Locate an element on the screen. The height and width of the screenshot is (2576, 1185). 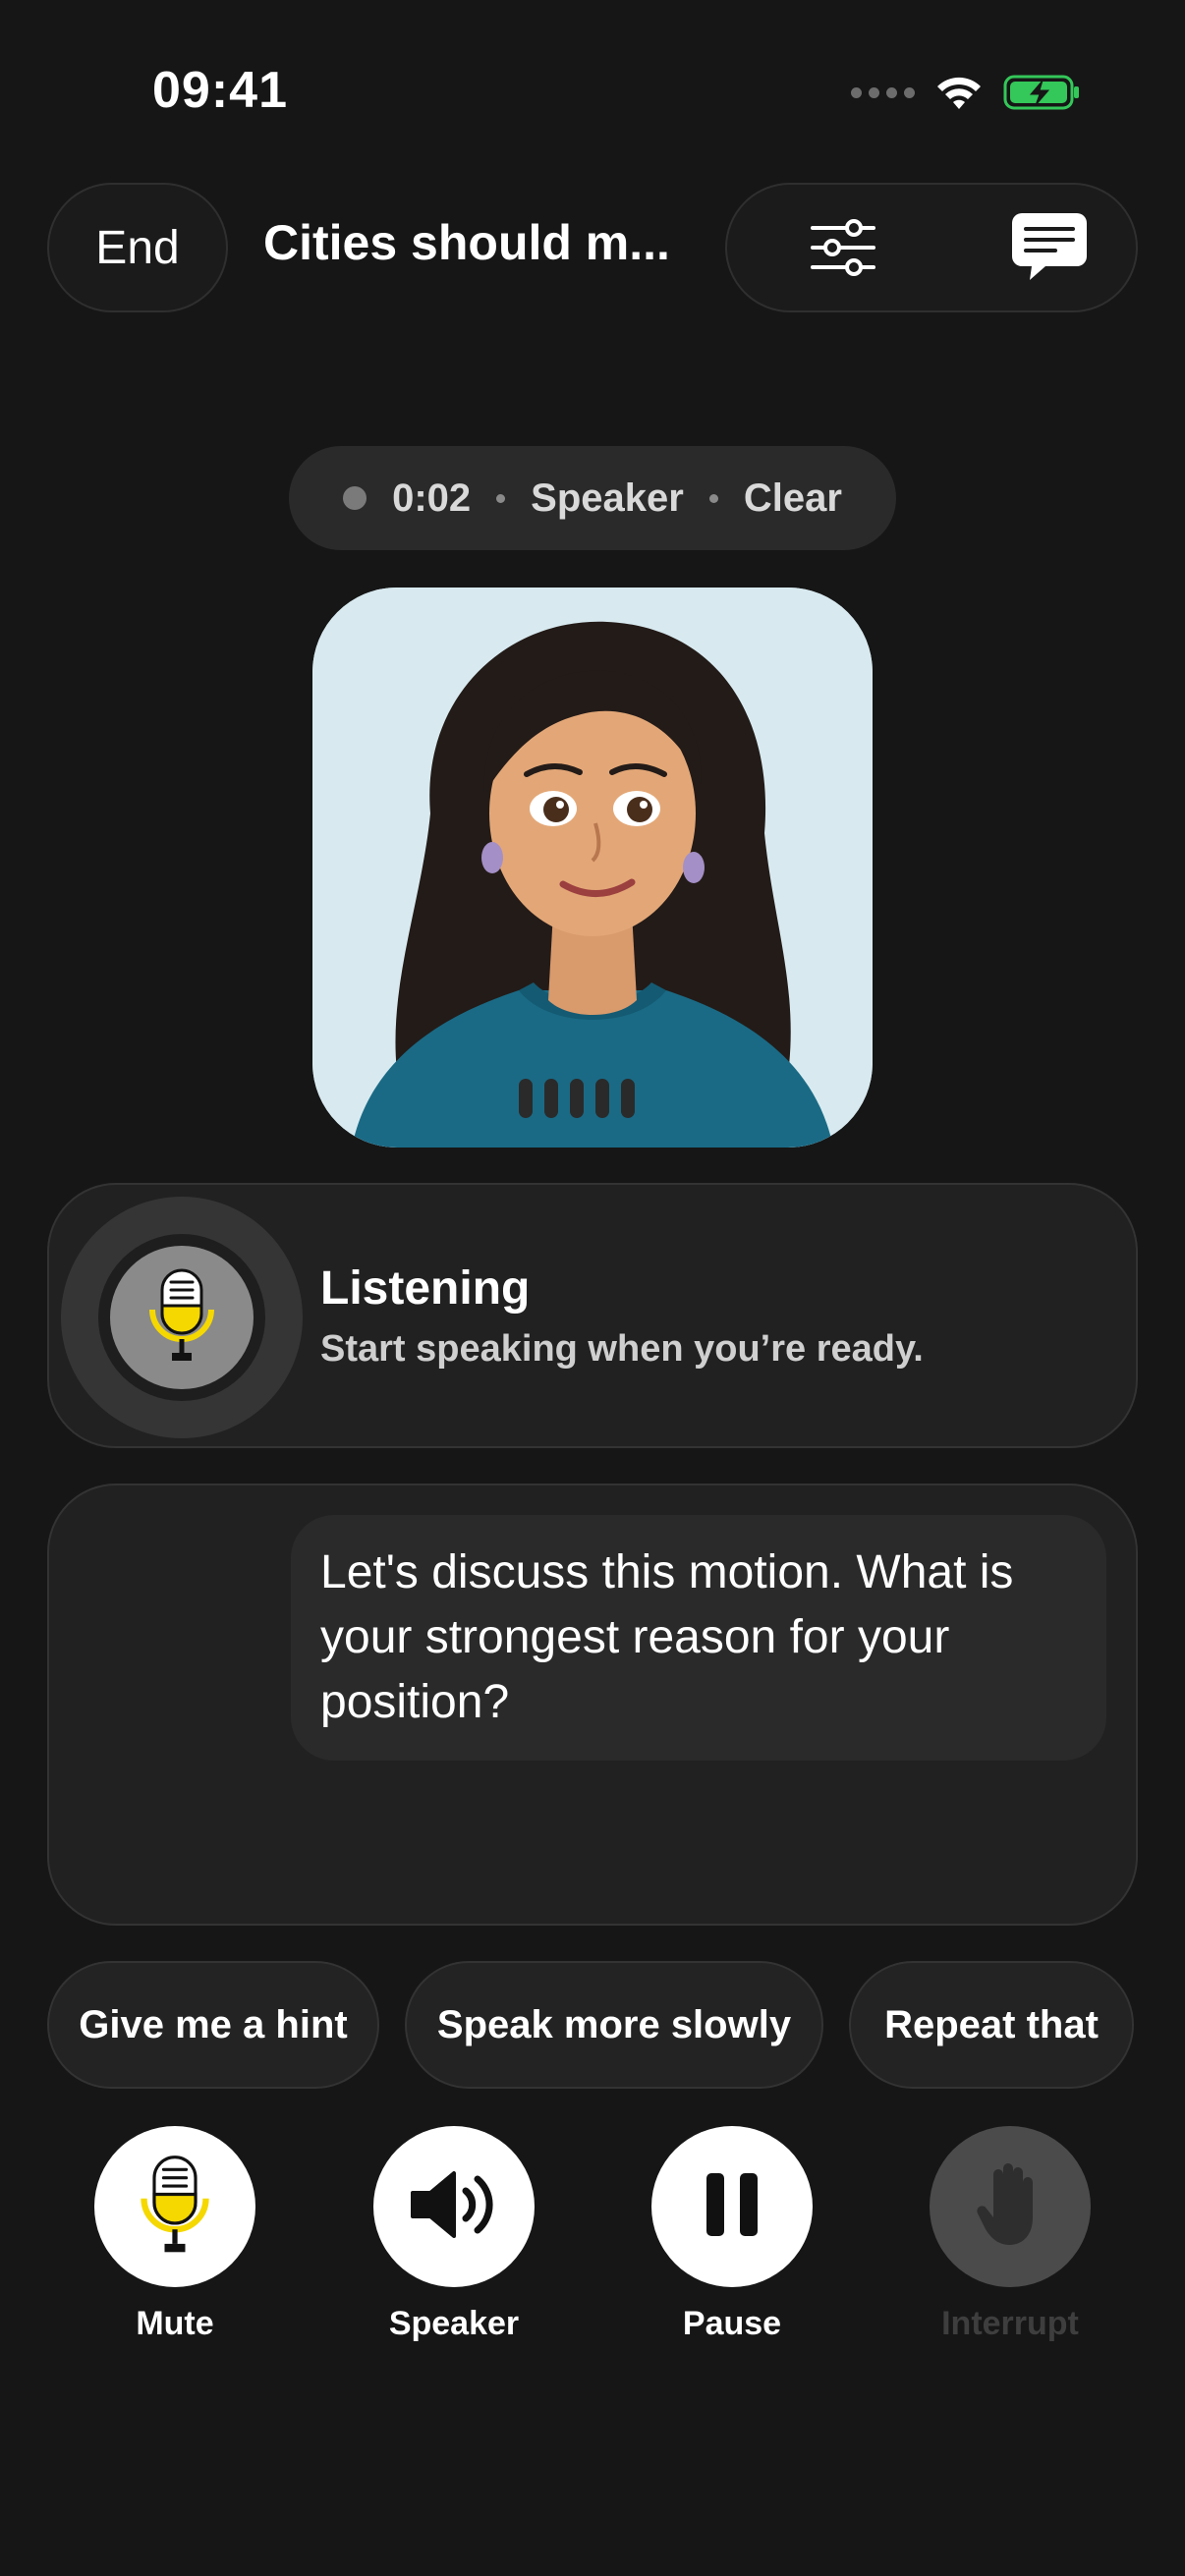
listening-subtitle: Start speaking when you’re ready. is located at coordinates (622, 1349).